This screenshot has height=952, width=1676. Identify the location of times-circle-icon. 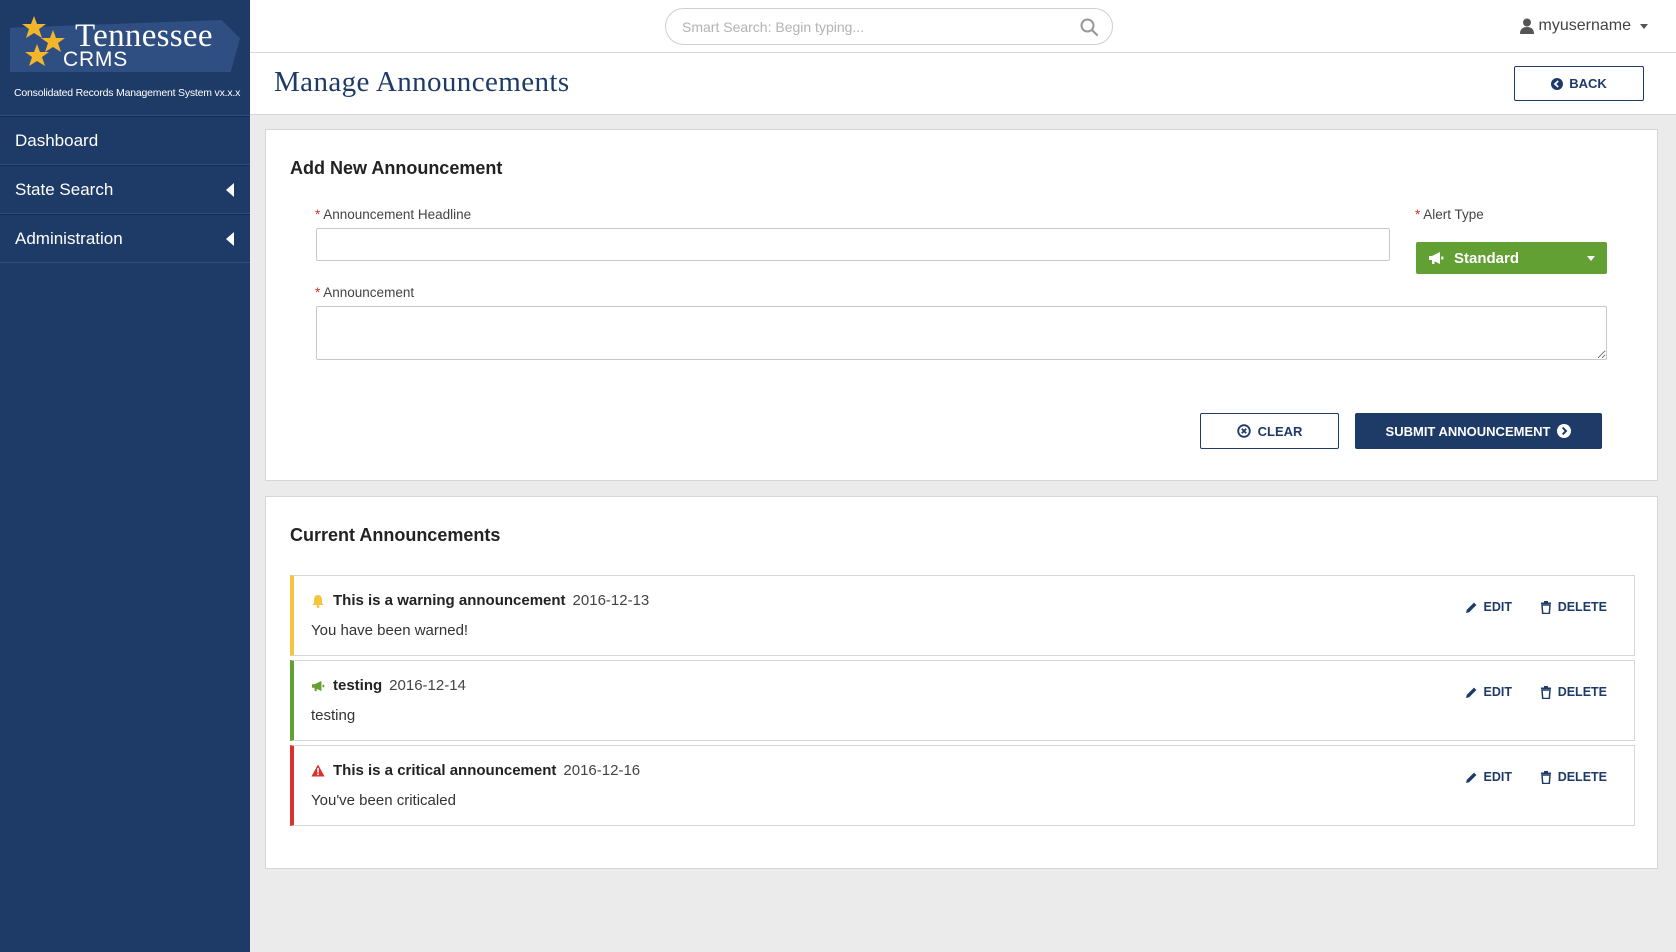
(1243, 431).